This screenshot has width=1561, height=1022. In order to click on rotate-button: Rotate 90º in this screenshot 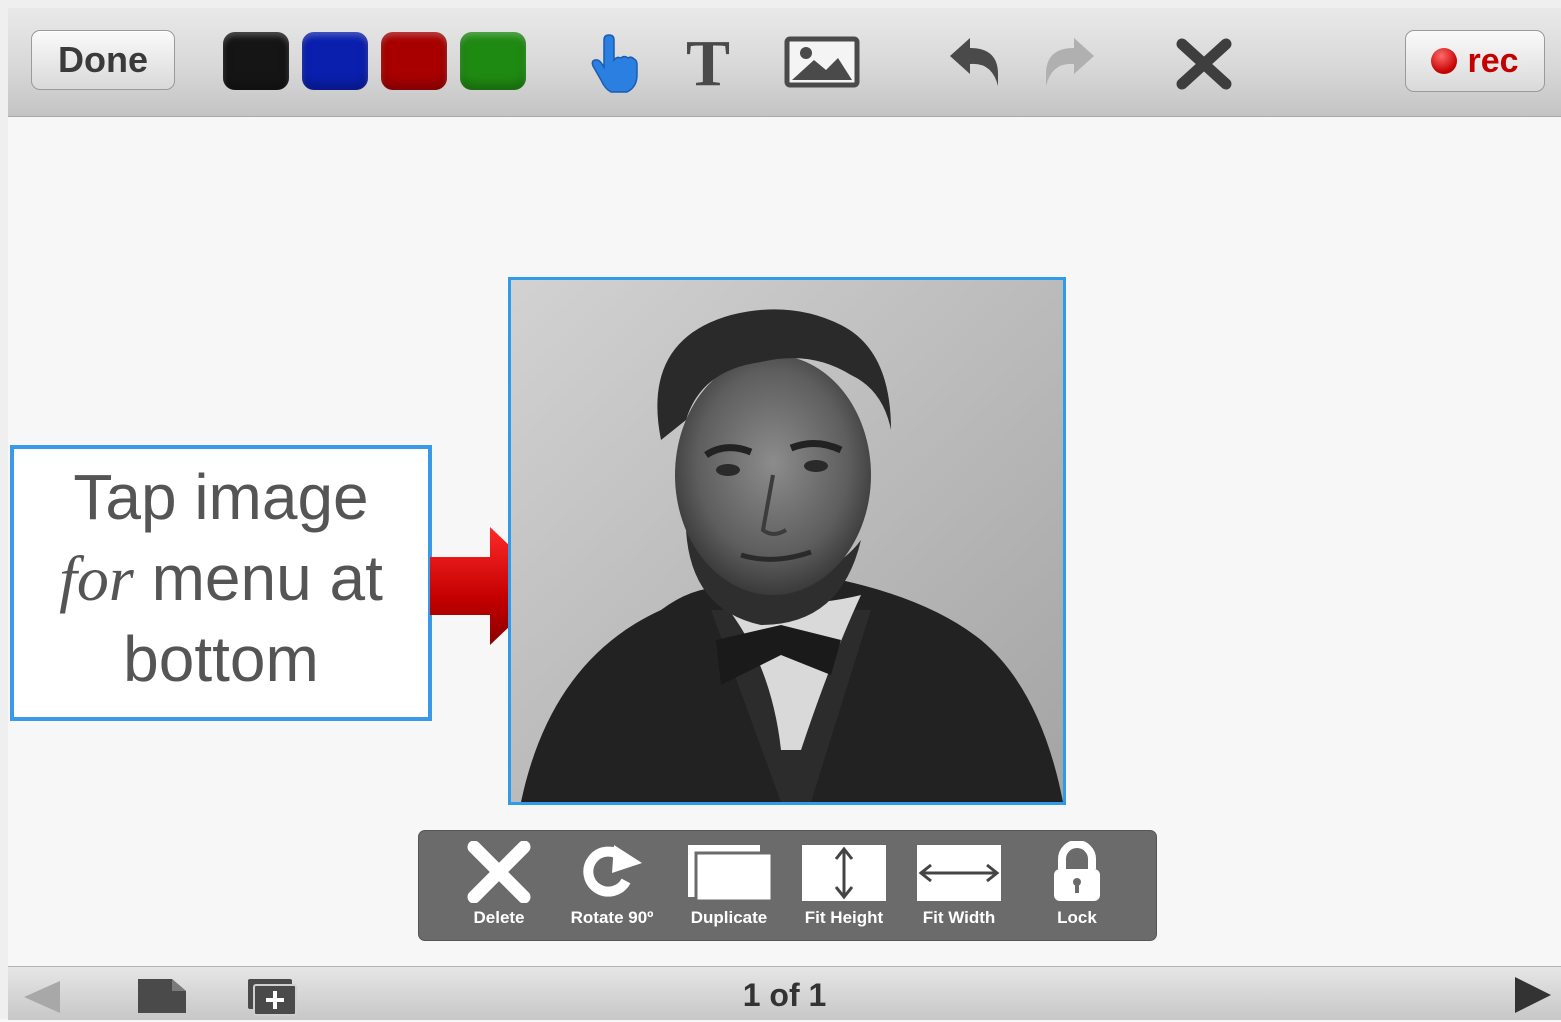, I will do `click(612, 888)`.